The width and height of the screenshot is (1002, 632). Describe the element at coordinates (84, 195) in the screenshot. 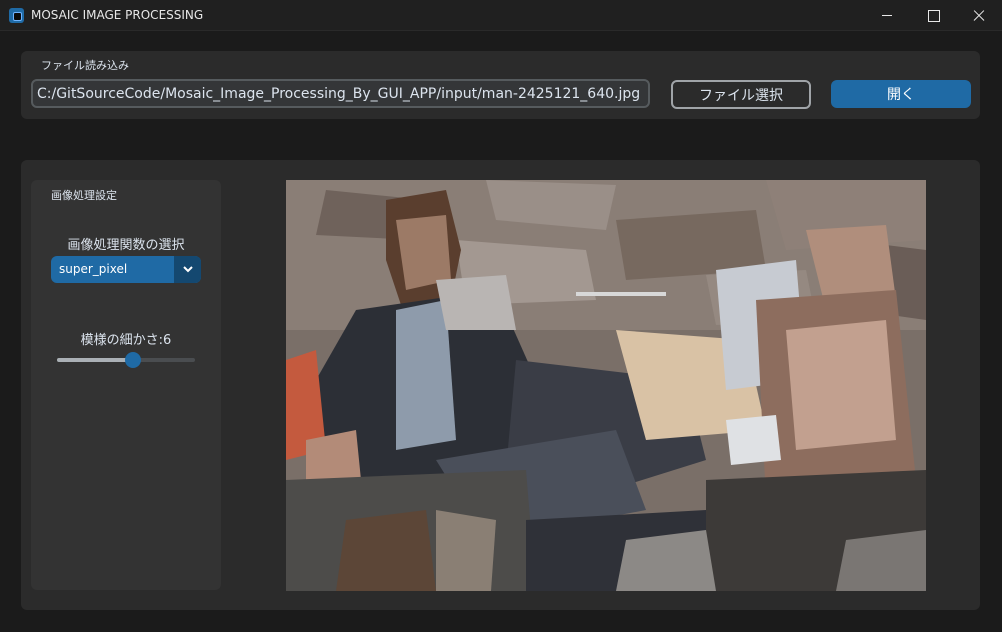

I see `settings-title: 画像処理設定` at that location.